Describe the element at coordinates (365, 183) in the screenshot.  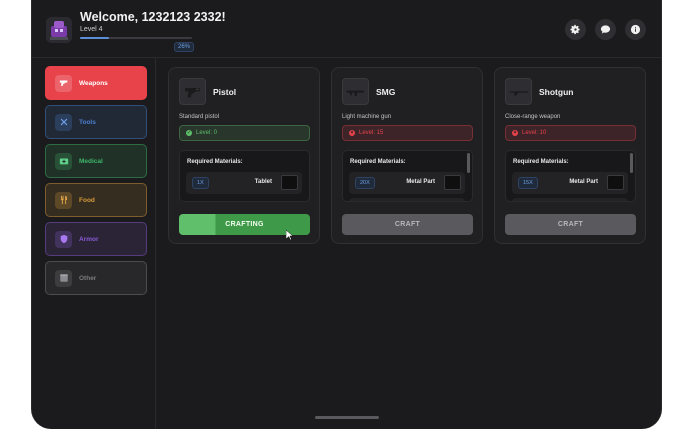
I see `material-quantity: 20X` at that location.